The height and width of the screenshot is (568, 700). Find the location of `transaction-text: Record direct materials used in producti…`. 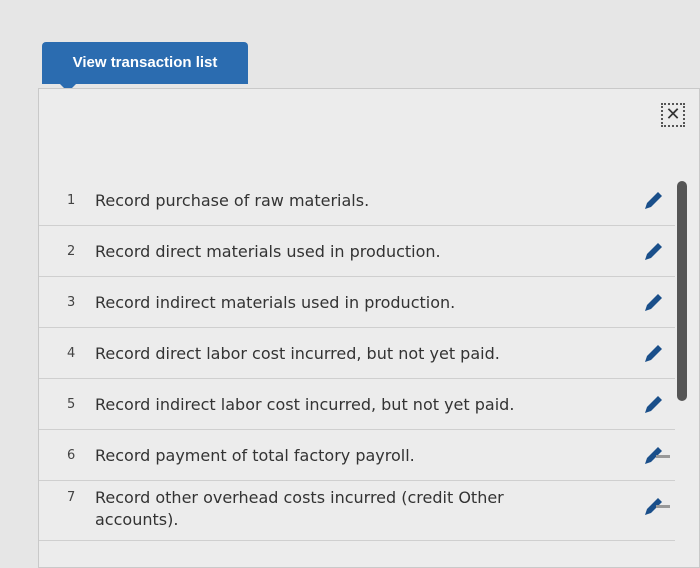

transaction-text: Record direct materials used in producti… is located at coordinates (268, 251).